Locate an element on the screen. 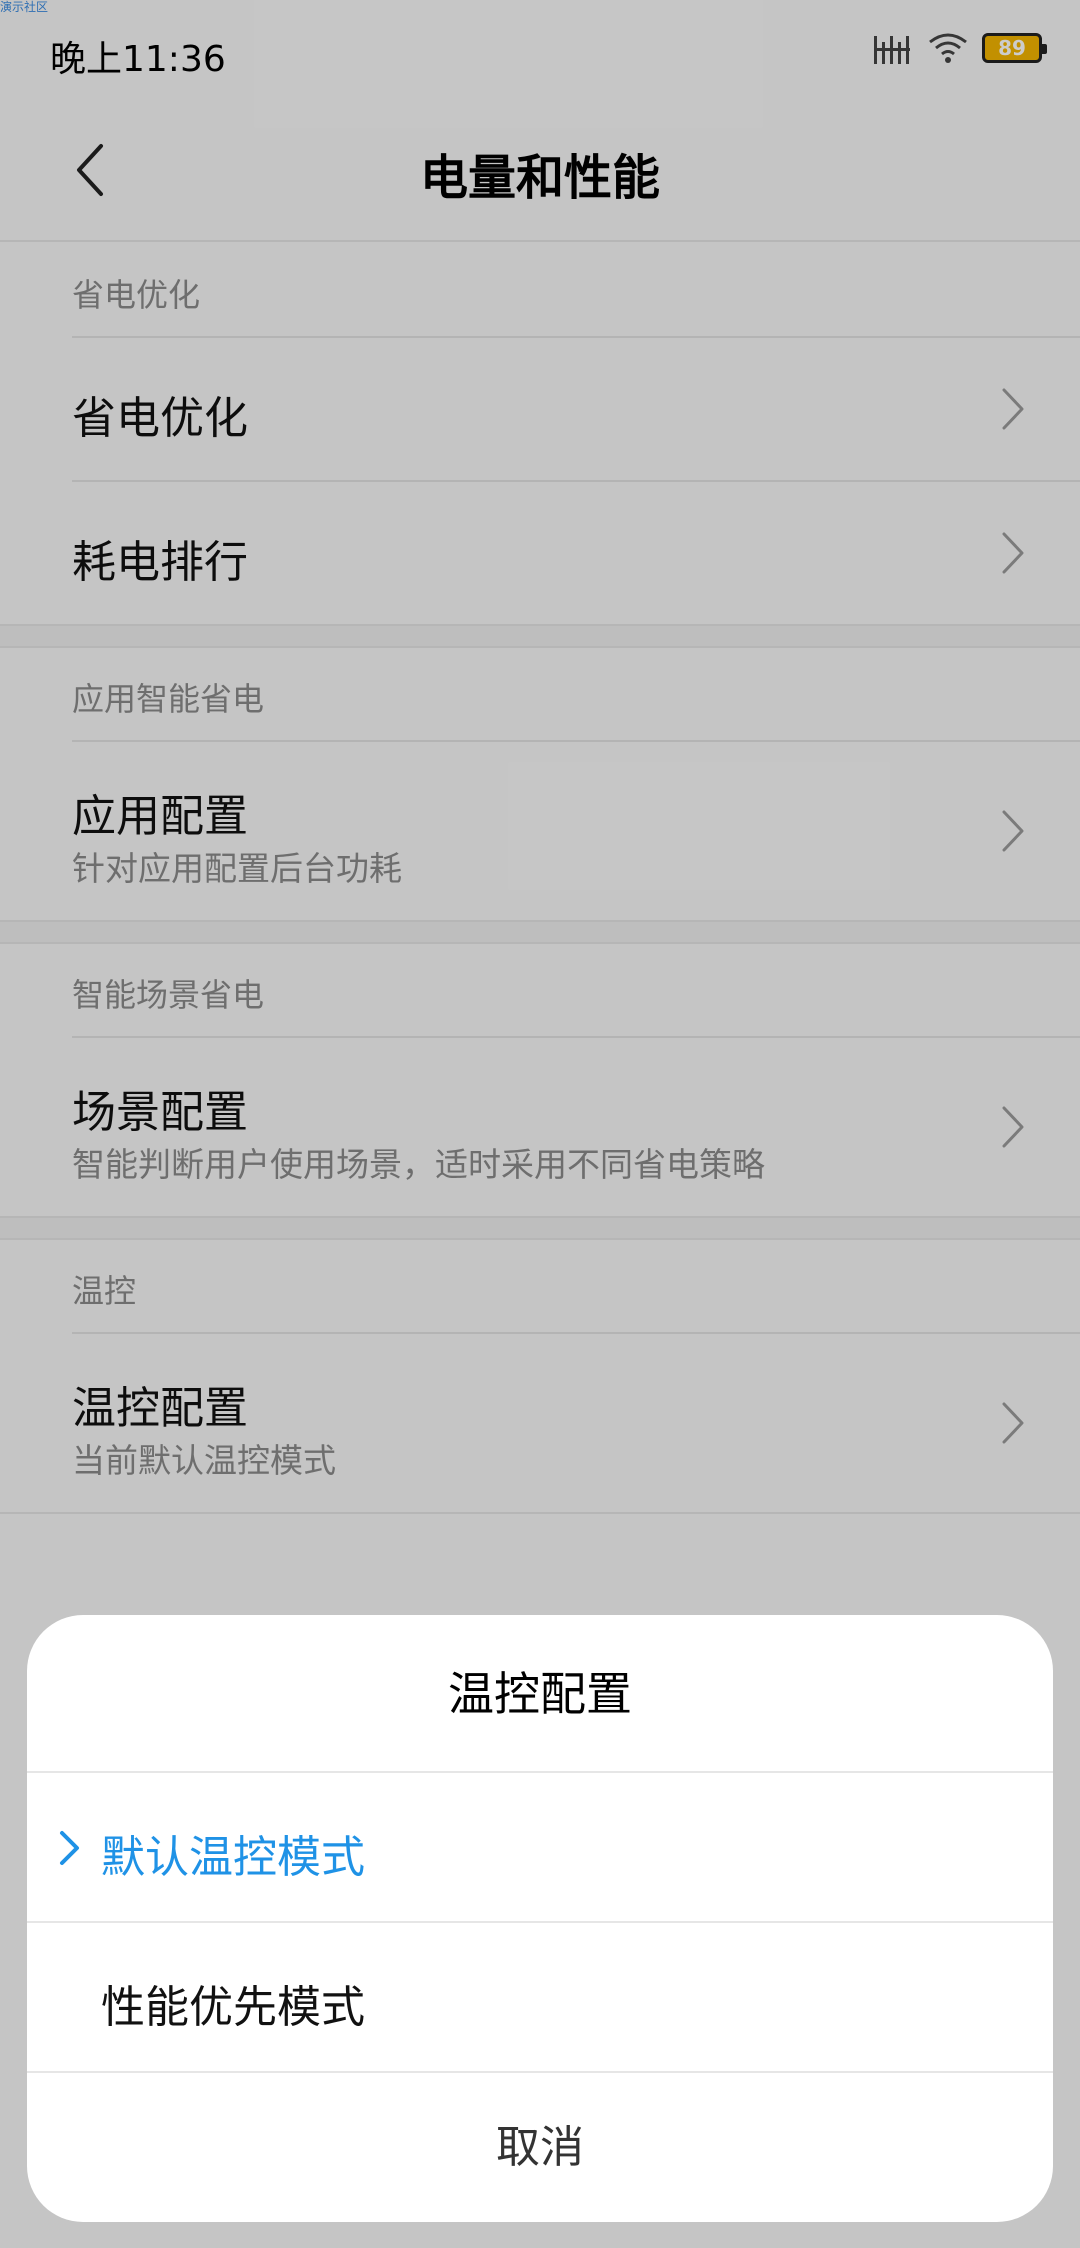 The height and width of the screenshot is (2248, 1080). option-performance-mode: 性能优先模式 is located at coordinates (540, 1998).